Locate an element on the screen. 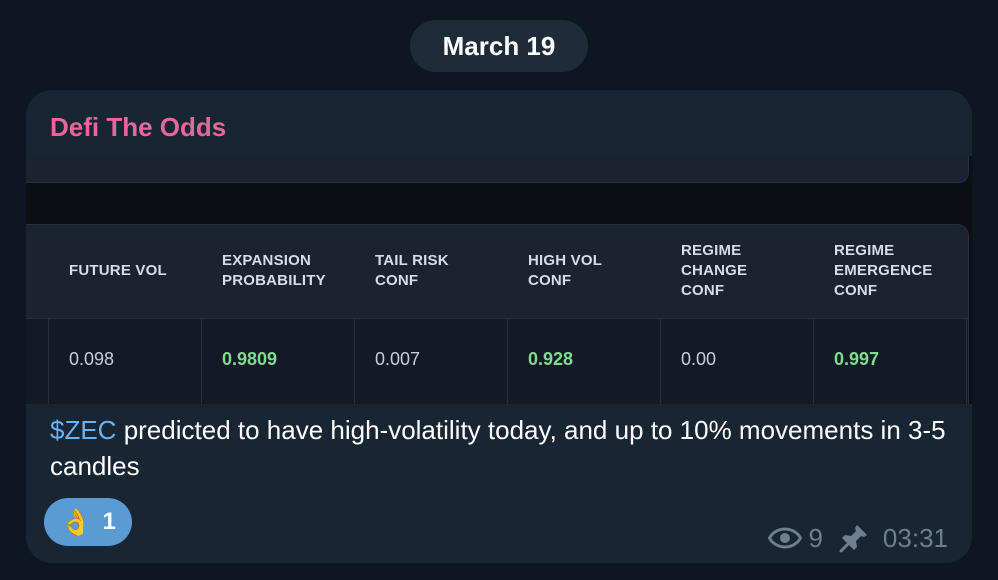 The image size is (998, 580). cell-high-vol-conf: 0.928 is located at coordinates (551, 358).